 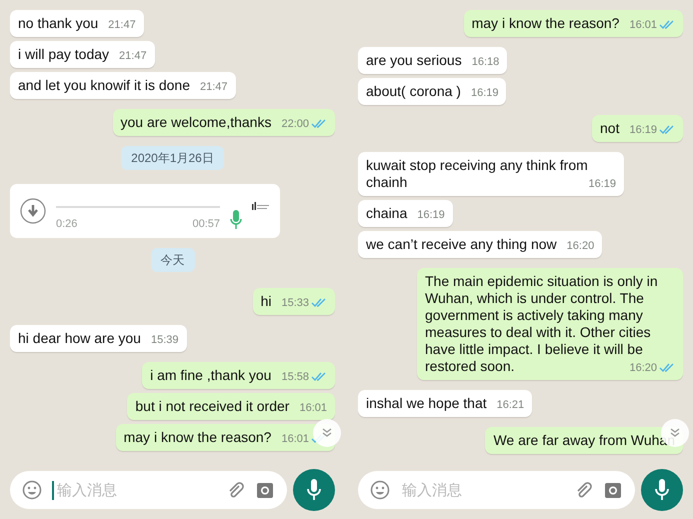 I want to click on message-time: 15:58, so click(x=304, y=377).